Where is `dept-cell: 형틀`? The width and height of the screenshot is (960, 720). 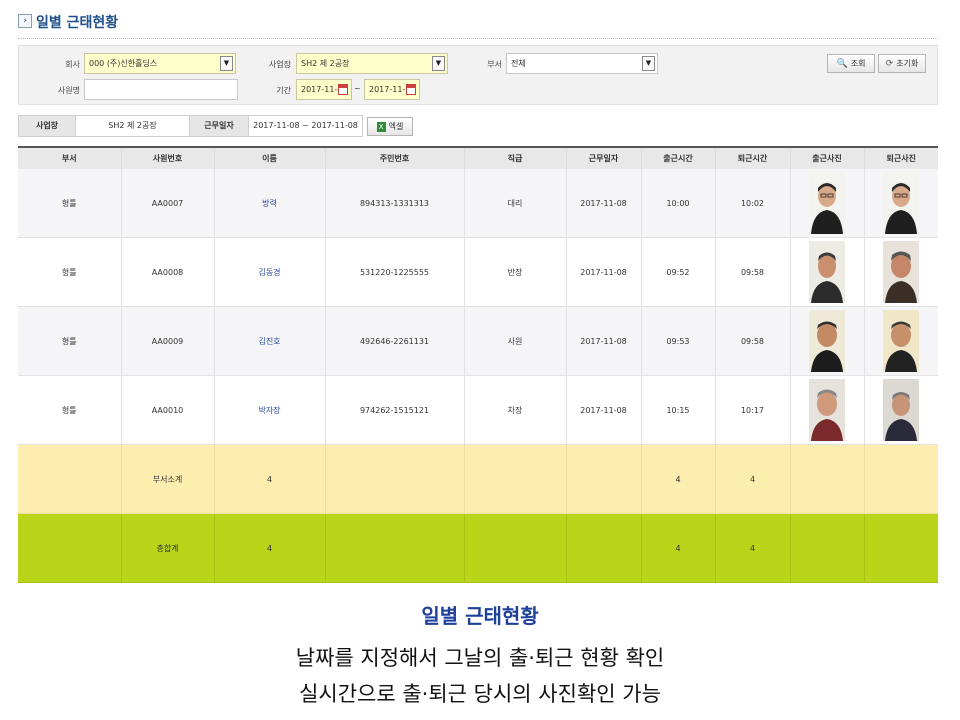 dept-cell: 형틀 is located at coordinates (70, 203).